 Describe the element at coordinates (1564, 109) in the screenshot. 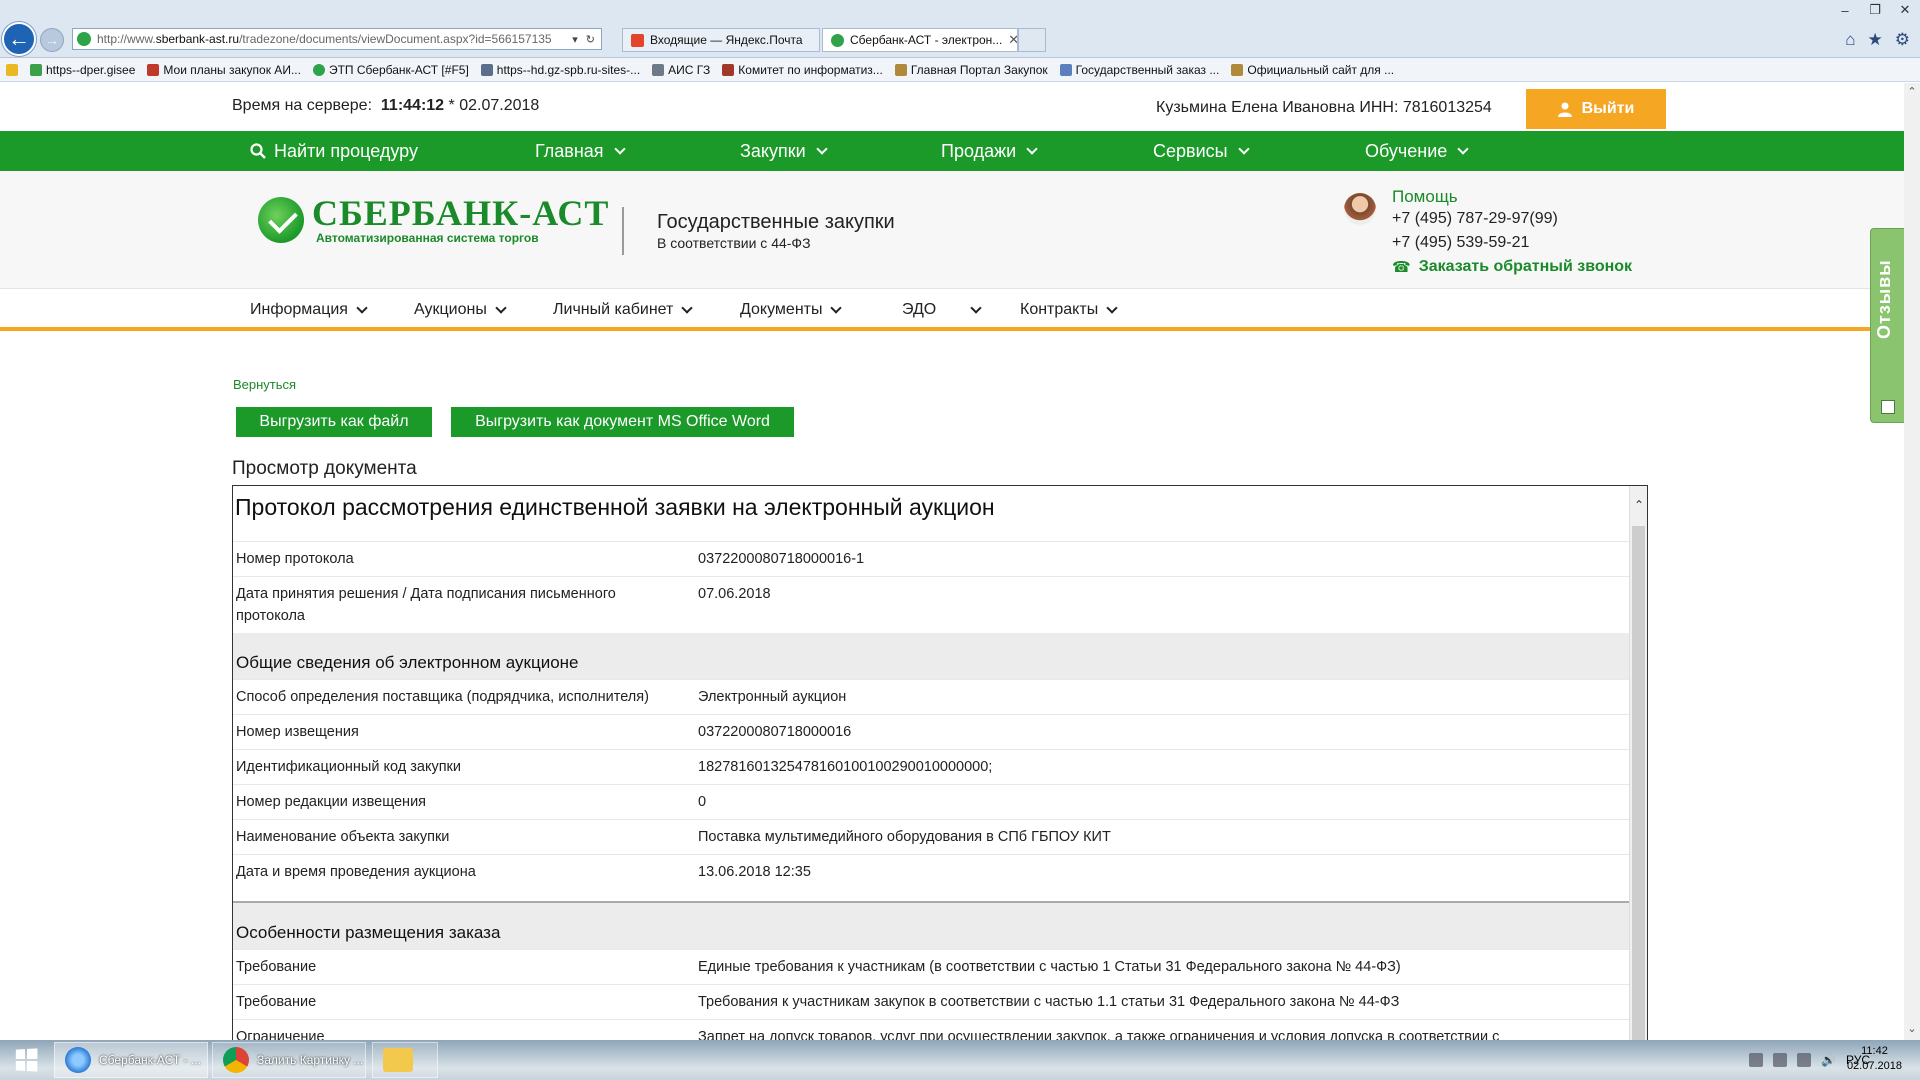

I see `user-icon` at that location.